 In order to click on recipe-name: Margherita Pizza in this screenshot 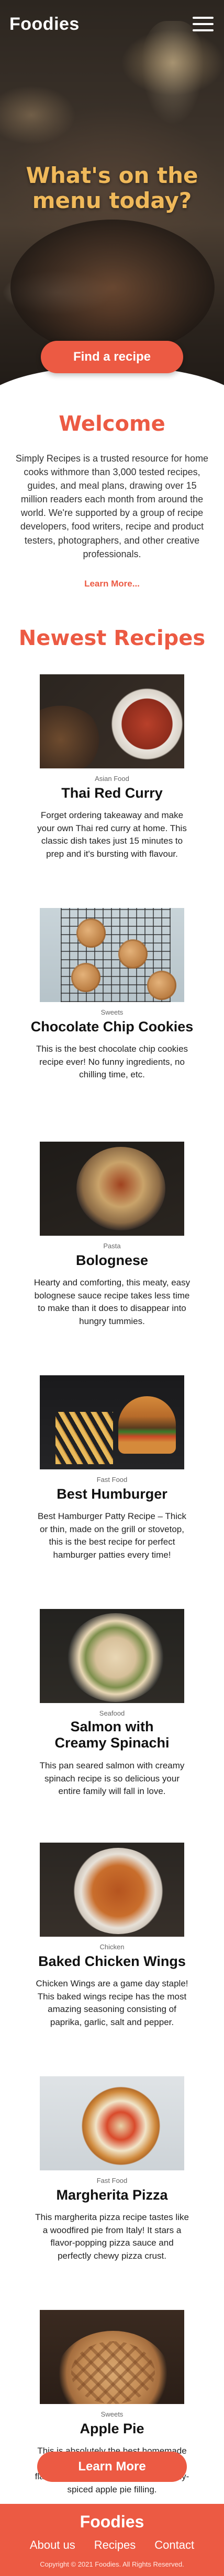, I will do `click(112, 2195)`.